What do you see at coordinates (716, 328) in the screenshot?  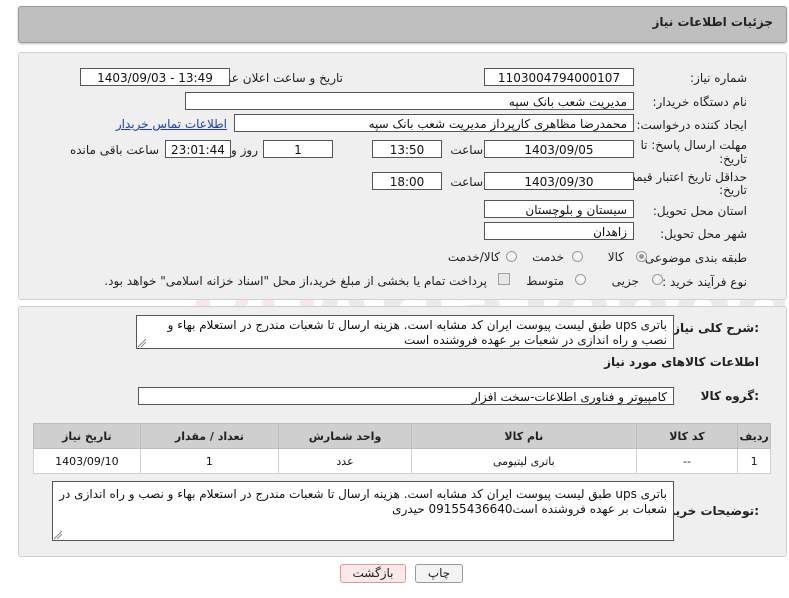 I see `description-label: شرح کلی نیاز:` at bounding box center [716, 328].